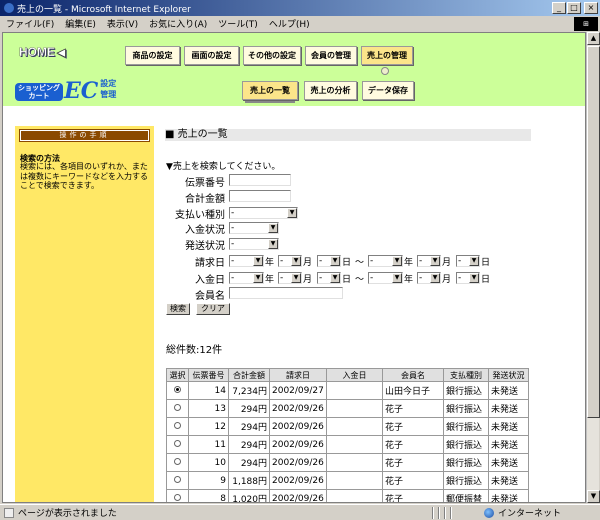 The image size is (600, 520). Describe the element at coordinates (387, 55) in the screenshot. I see `nav-sales-management: 売上の管理` at that location.